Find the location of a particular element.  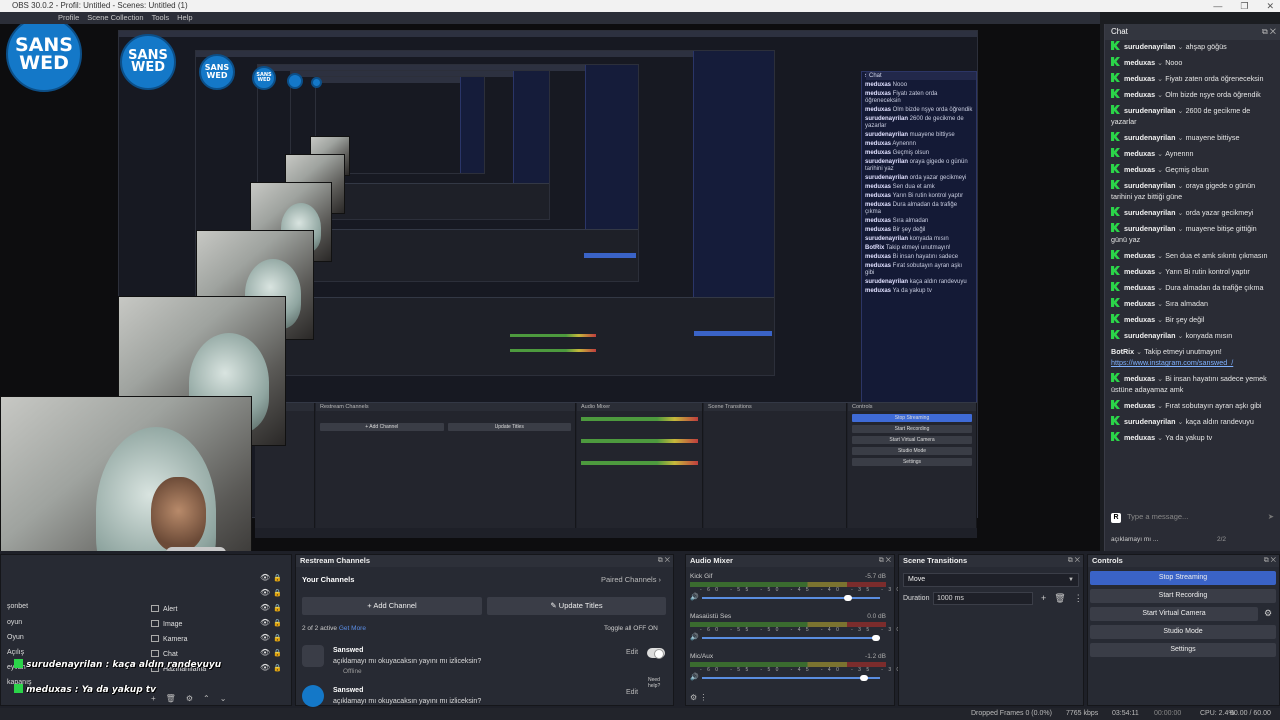

chat-link: https://www.instagram.com/sanswed_/ is located at coordinates (1172, 362).